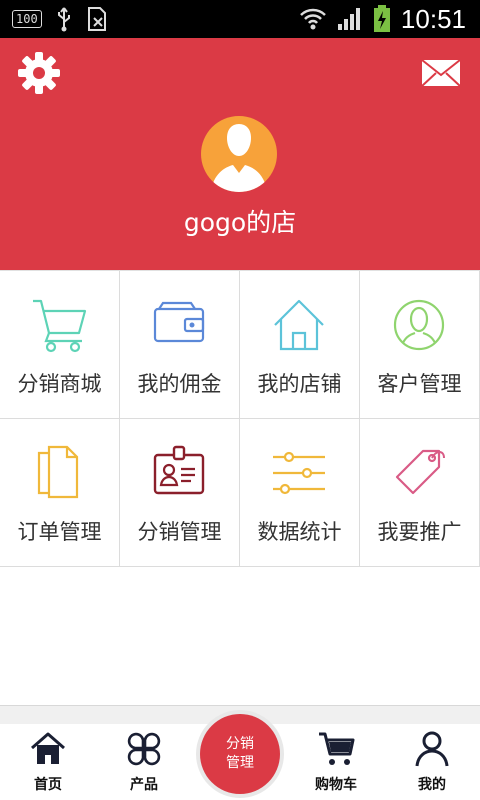 The image size is (480, 800). What do you see at coordinates (299, 384) in the screenshot?
I see `menu-label: 我的店铺` at bounding box center [299, 384].